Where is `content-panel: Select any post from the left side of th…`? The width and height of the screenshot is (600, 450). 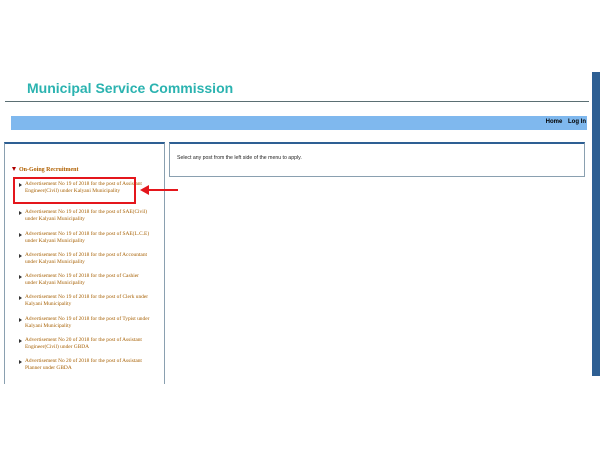 content-panel: Select any post from the left side of th… is located at coordinates (377, 159).